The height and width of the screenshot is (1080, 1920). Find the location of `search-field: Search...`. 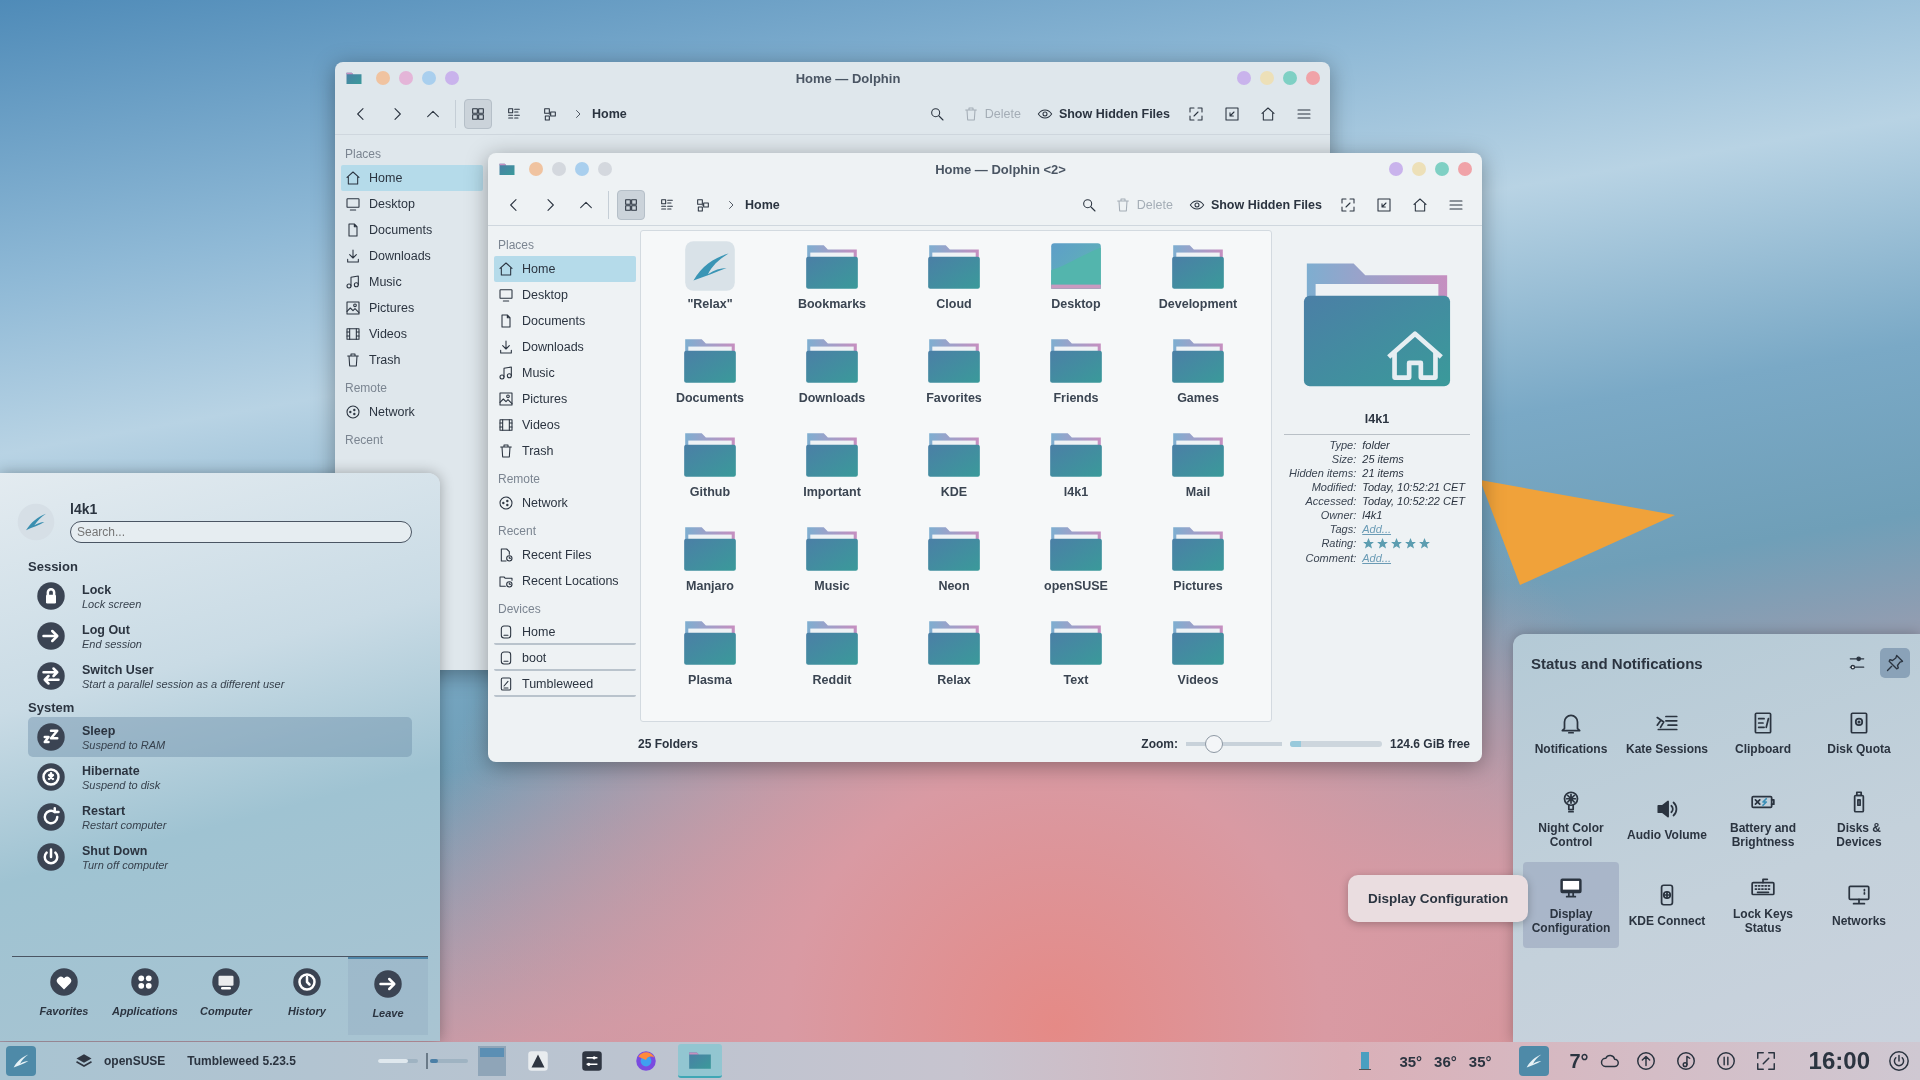

search-field: Search... is located at coordinates (241, 532).